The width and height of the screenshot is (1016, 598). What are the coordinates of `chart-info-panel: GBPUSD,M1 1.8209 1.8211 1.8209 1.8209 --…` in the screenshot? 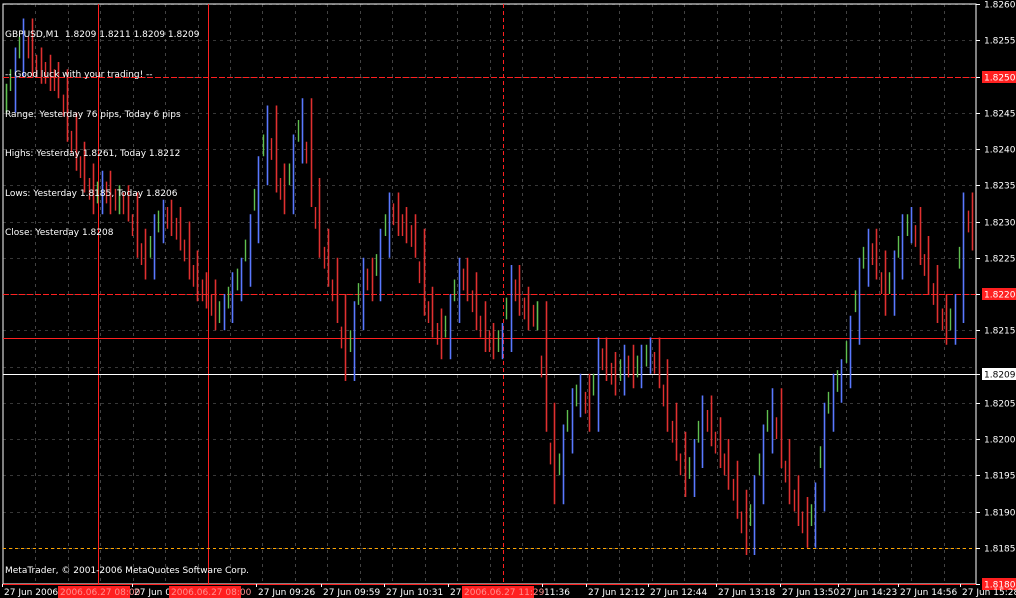 It's located at (102, 128).